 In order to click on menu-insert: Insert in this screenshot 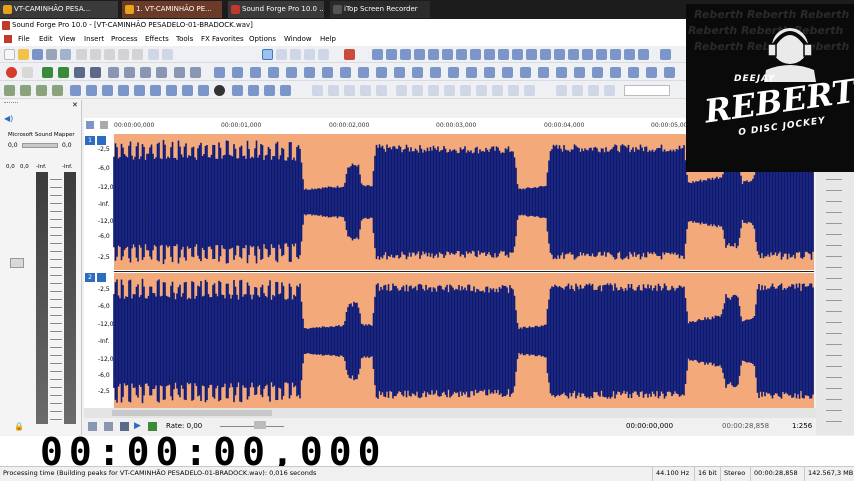, I will do `click(94, 39)`.